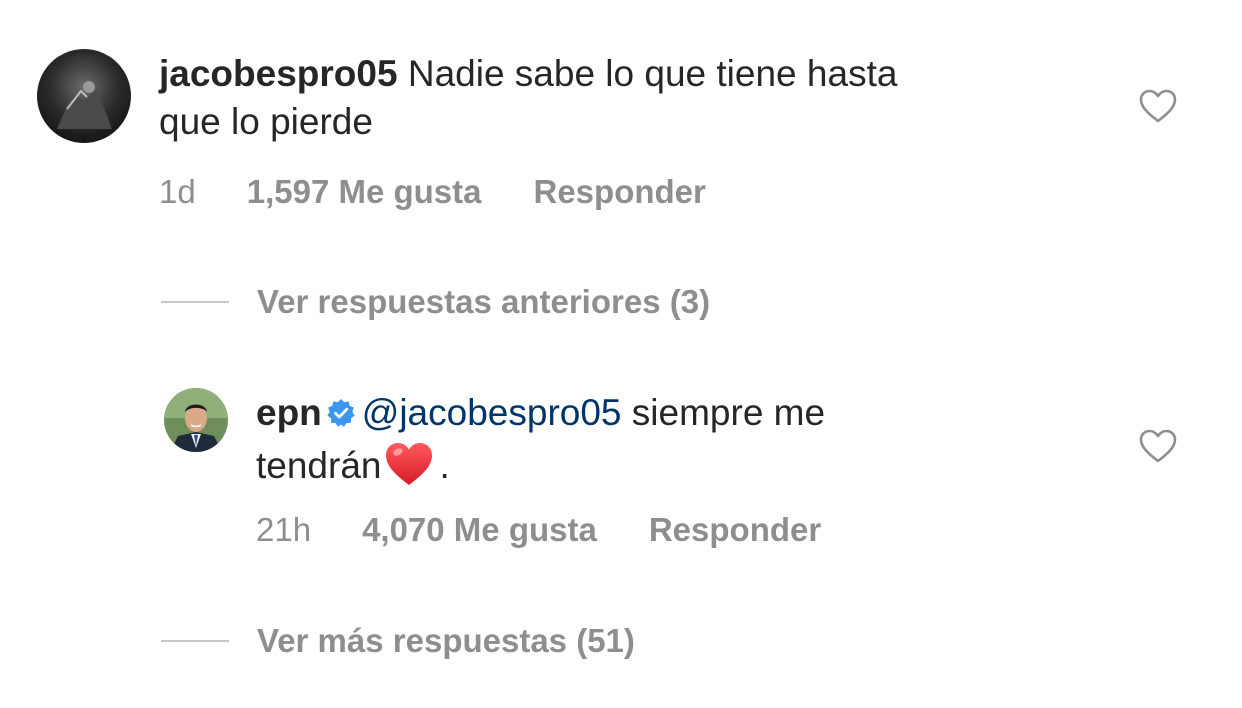 Image resolution: width=1242 pixels, height=708 pixels. Describe the element at coordinates (319, 465) in the screenshot. I see `reply-text-line2: tendrán` at that location.